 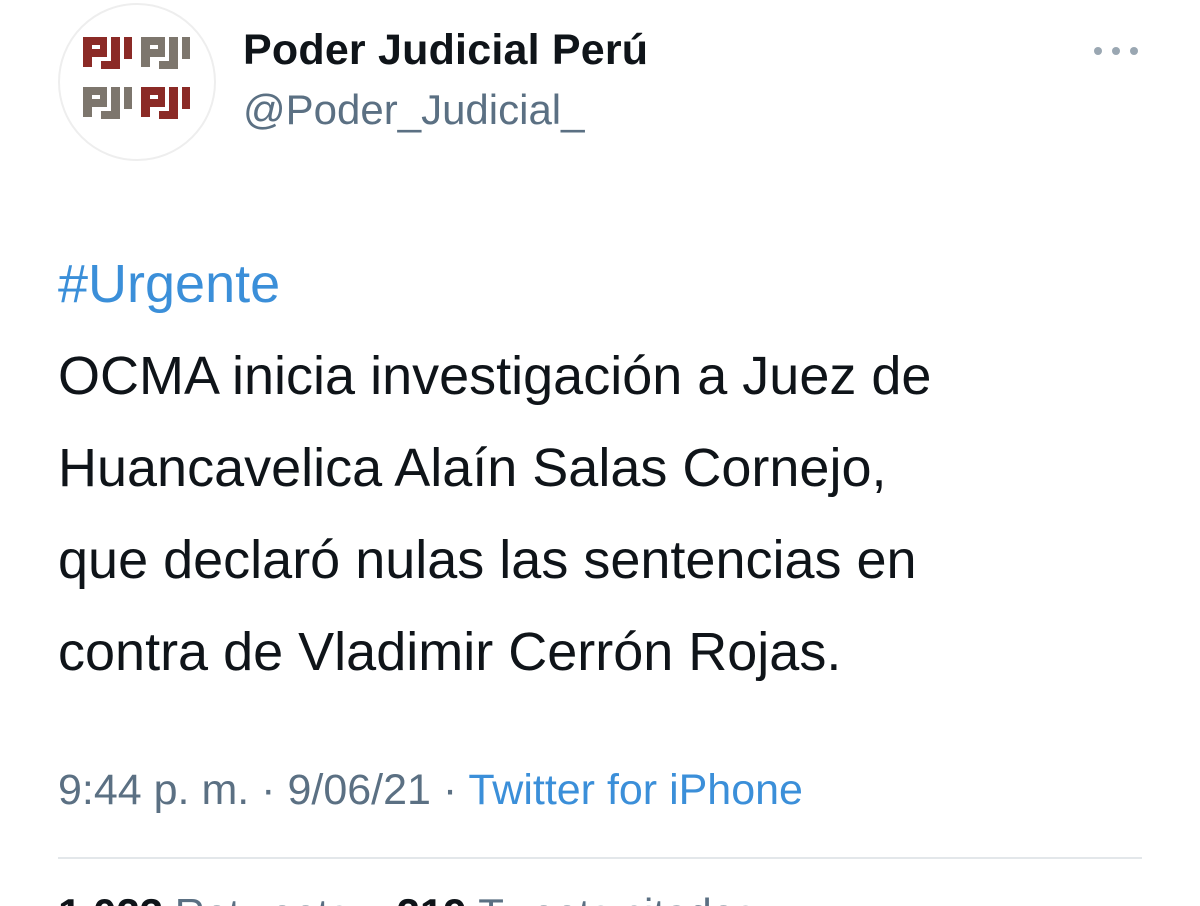 What do you see at coordinates (153, 790) in the screenshot?
I see `tweet-time: 9:44 p. m.` at bounding box center [153, 790].